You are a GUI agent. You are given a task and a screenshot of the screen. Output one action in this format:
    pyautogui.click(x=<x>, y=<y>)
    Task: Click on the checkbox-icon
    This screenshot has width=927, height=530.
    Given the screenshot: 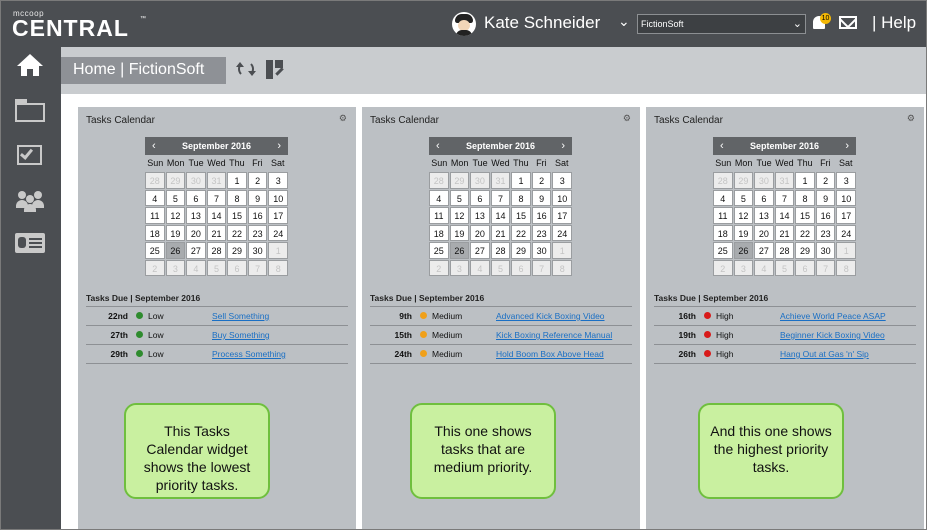 What is the action you would take?
    pyautogui.click(x=30, y=157)
    